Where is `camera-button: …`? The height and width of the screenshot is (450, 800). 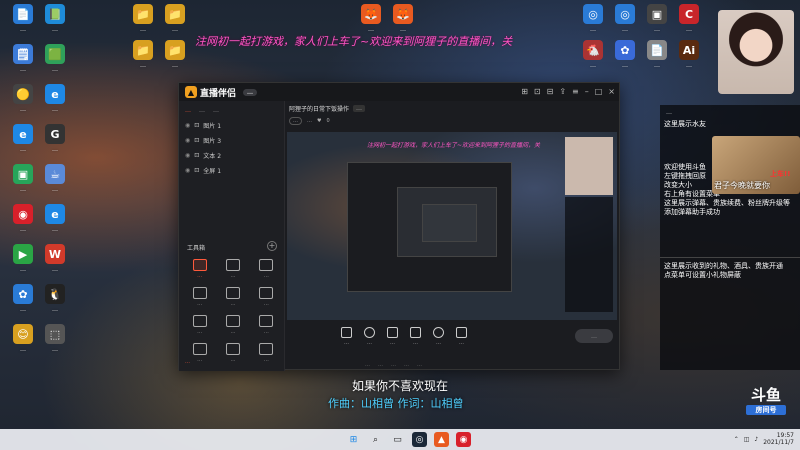 camera-button: … is located at coordinates (369, 336).